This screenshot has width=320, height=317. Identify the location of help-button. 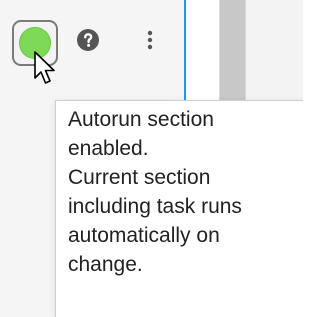
(88, 40).